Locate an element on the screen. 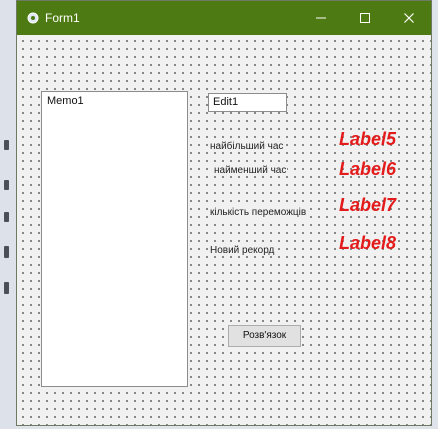 This screenshot has height=429, width=438. app-icon is located at coordinates (33, 18).